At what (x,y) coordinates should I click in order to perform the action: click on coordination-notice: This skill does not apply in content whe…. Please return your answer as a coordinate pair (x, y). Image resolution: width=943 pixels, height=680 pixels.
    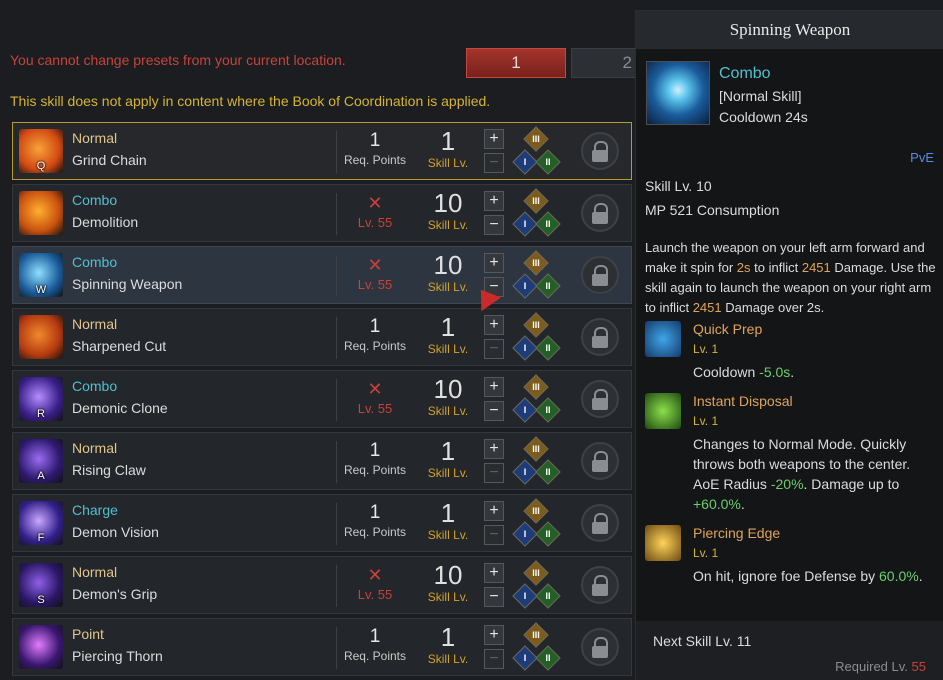
    Looking at the image, I should click on (250, 101).